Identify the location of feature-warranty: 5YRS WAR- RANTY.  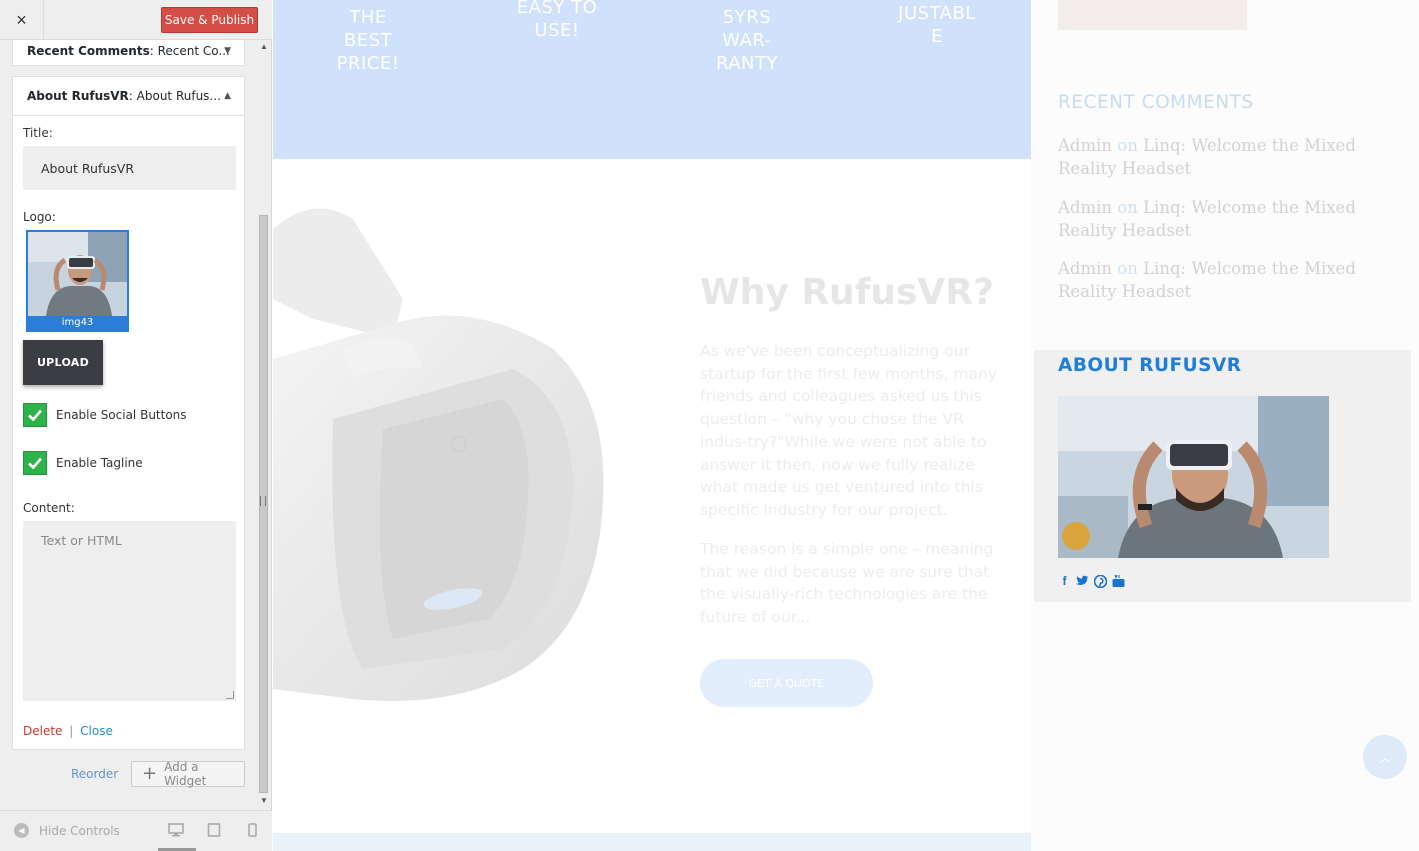
(747, 40).